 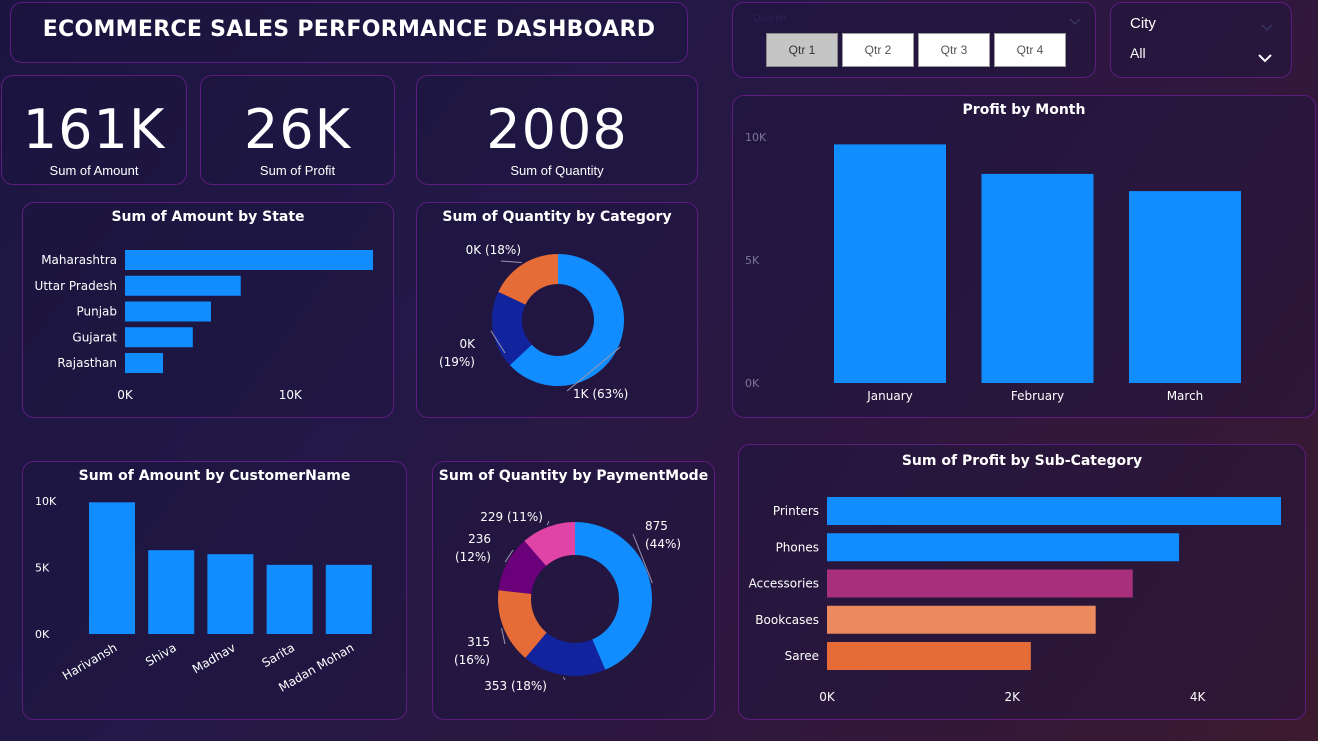 I want to click on x-tick-label: 4K, so click(x=1198, y=697).